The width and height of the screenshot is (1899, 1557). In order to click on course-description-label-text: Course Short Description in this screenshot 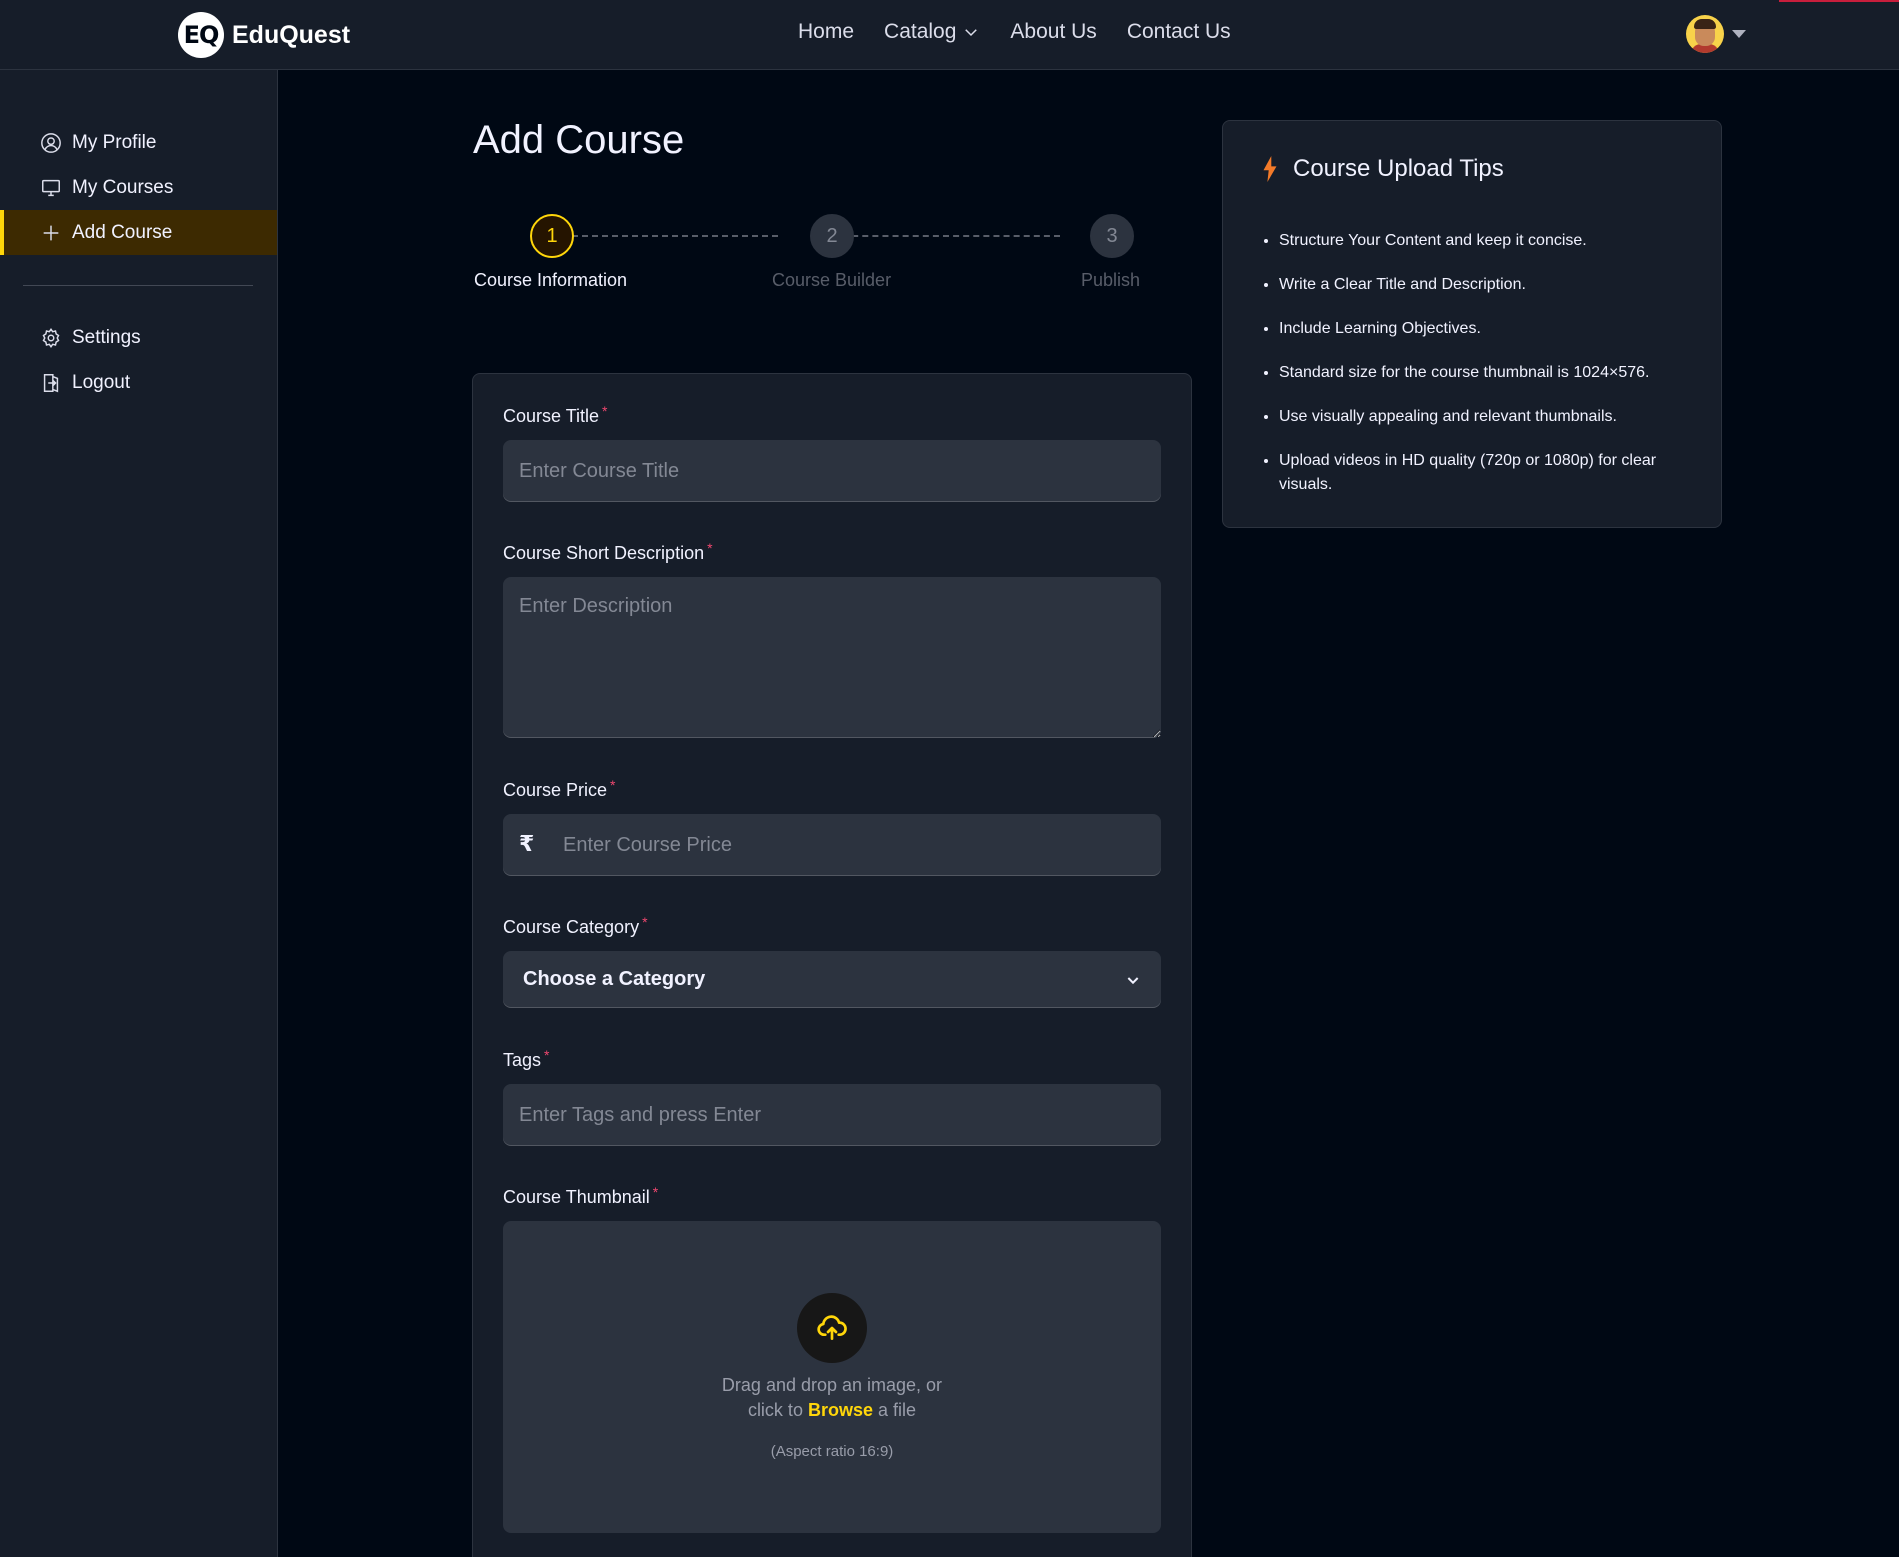, I will do `click(604, 553)`.